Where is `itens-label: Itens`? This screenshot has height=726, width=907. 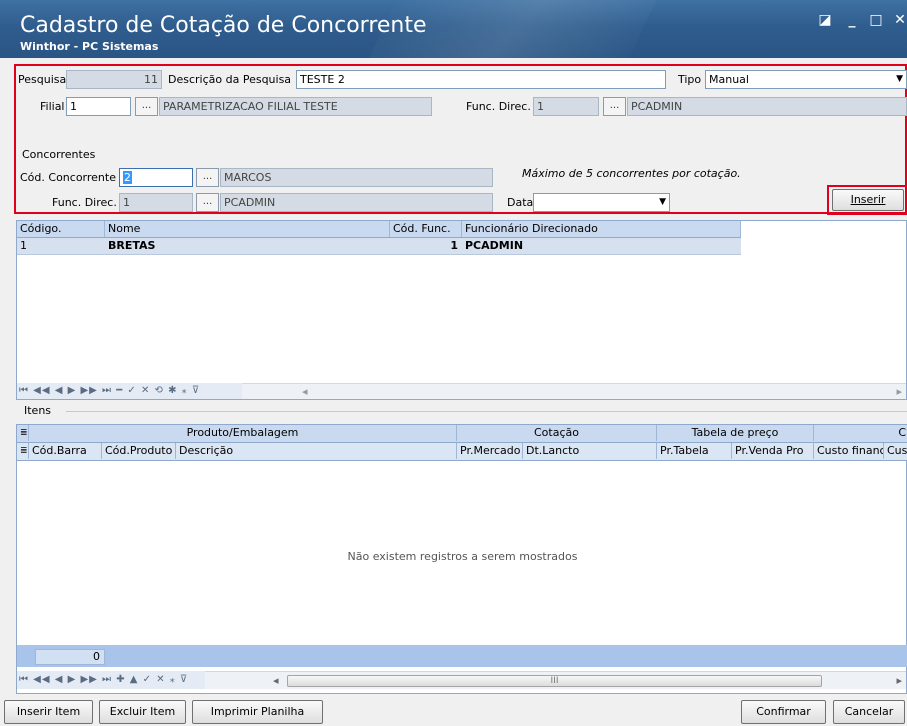 itens-label: Itens is located at coordinates (38, 410).